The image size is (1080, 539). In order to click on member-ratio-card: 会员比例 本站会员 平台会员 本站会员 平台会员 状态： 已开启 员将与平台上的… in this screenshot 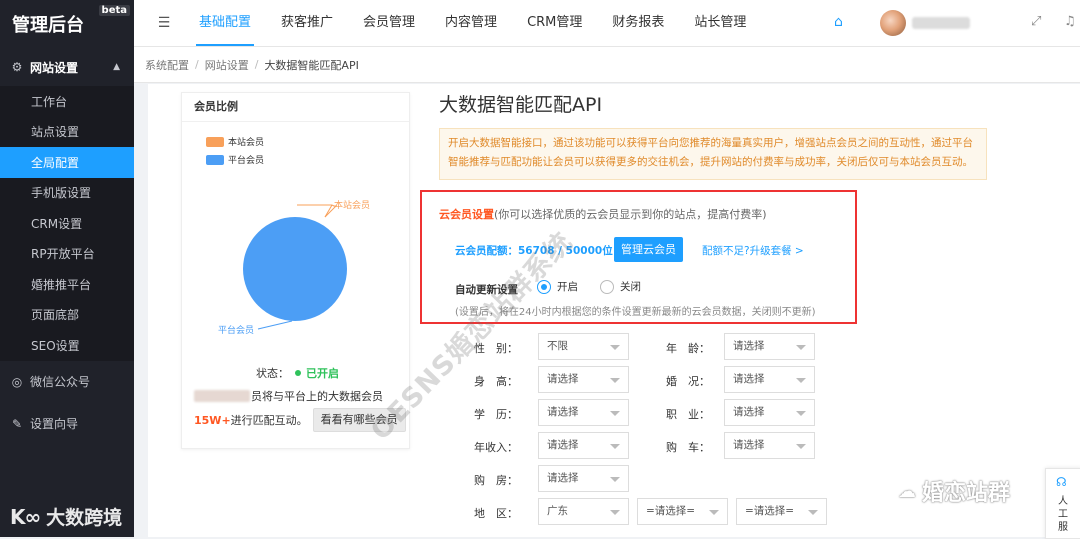, I will do `click(295, 270)`.